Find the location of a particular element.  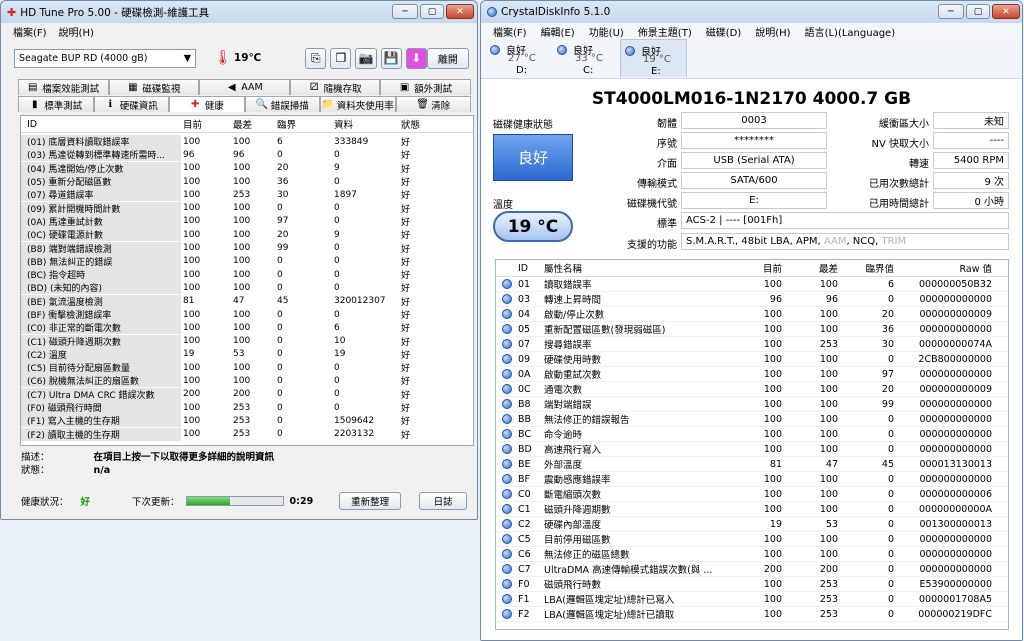

cdi-close-button: ✕ is located at coordinates (1006, 11).